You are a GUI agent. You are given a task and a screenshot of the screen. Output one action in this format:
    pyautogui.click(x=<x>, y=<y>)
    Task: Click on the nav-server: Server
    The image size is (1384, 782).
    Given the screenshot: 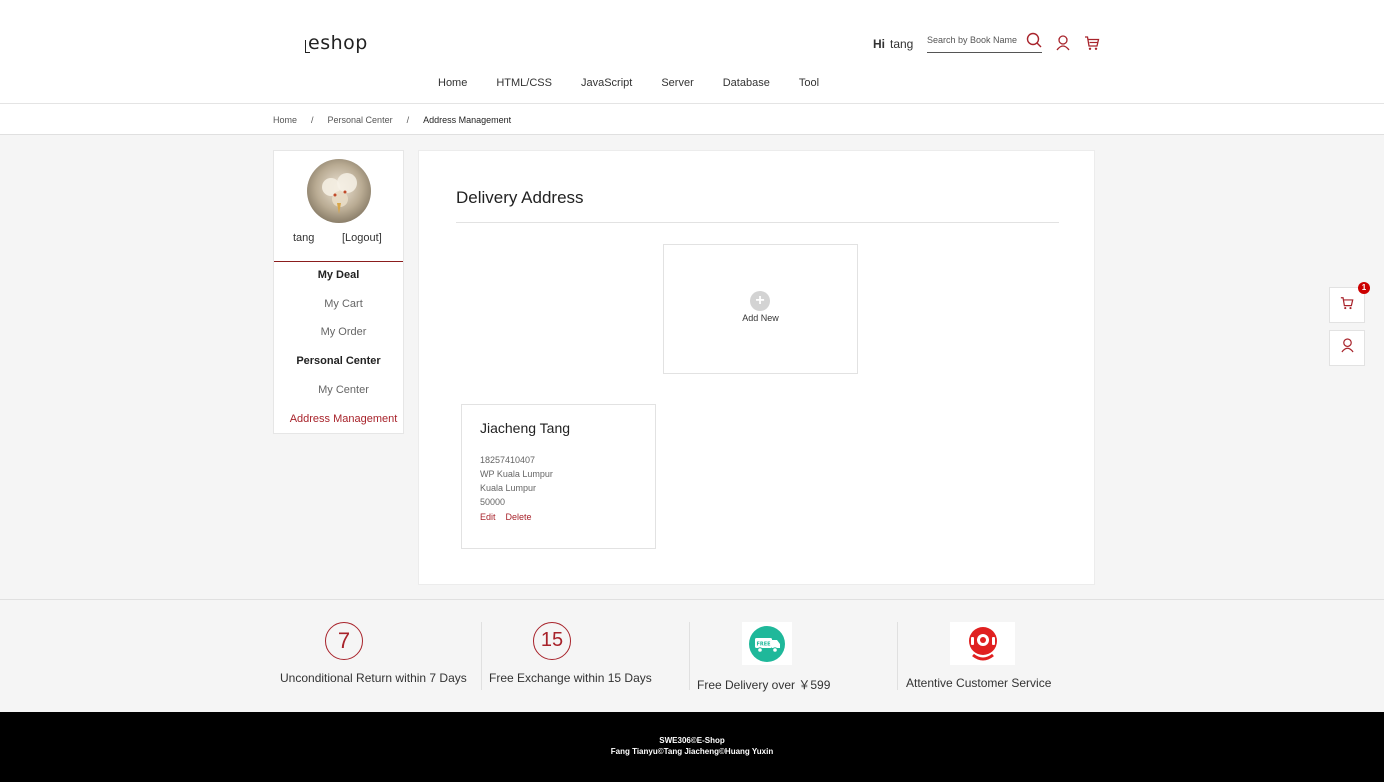 What is the action you would take?
    pyautogui.click(x=677, y=83)
    